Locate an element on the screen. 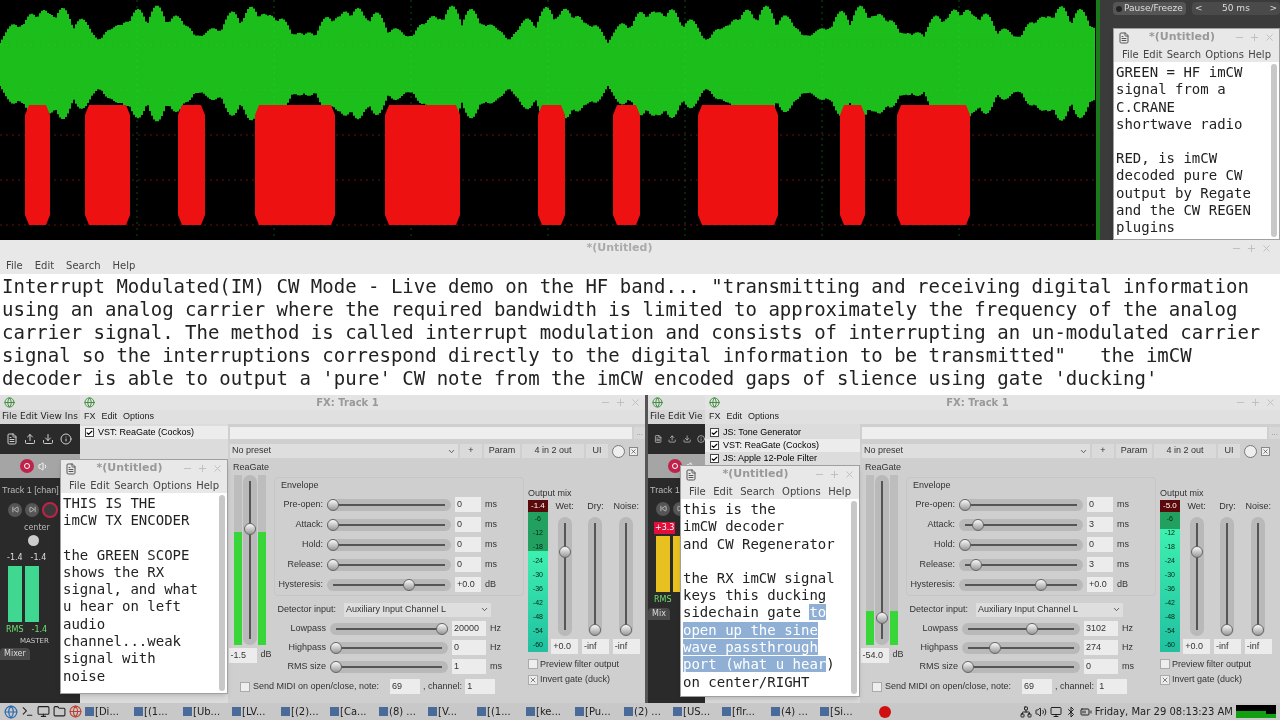 This screenshot has width=1280, height=720. text-line: signal so the interruptions correspond directly to the digital information to be transmitted" the imCW is located at coordinates (597, 355).